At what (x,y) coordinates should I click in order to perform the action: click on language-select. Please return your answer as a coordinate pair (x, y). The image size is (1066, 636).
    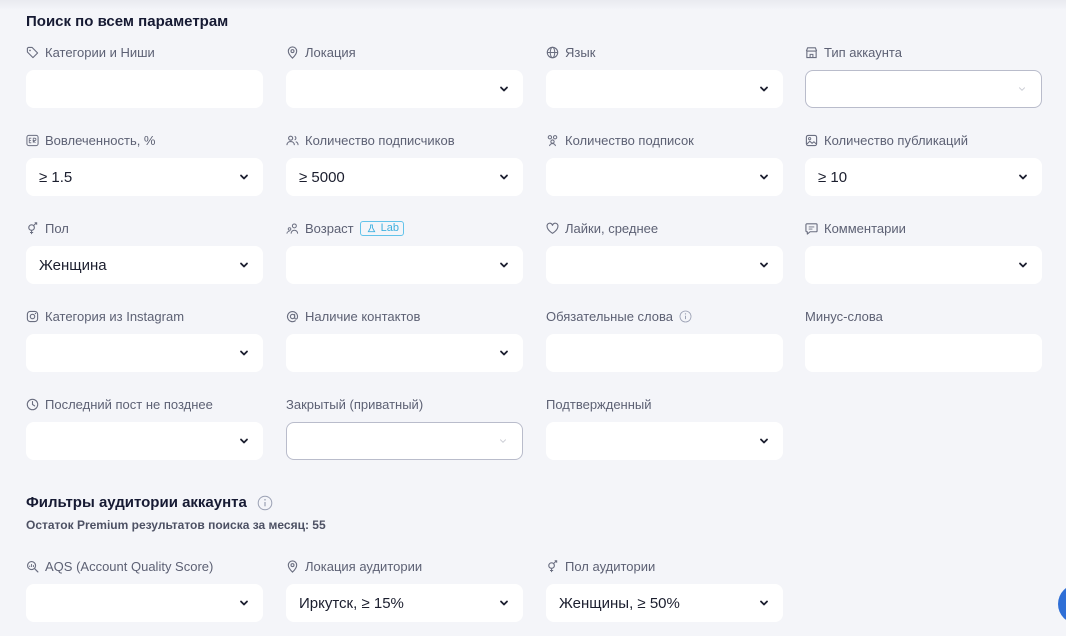
    Looking at the image, I should click on (664, 89).